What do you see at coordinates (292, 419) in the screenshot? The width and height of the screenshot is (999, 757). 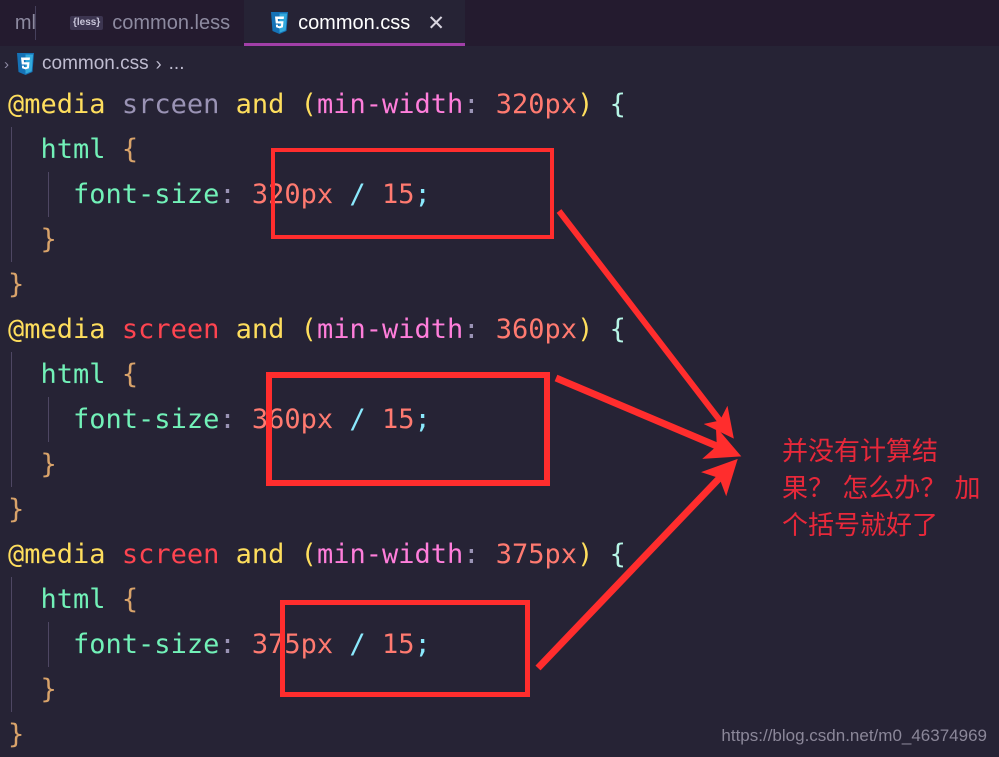 I see `code-token: 360px` at bounding box center [292, 419].